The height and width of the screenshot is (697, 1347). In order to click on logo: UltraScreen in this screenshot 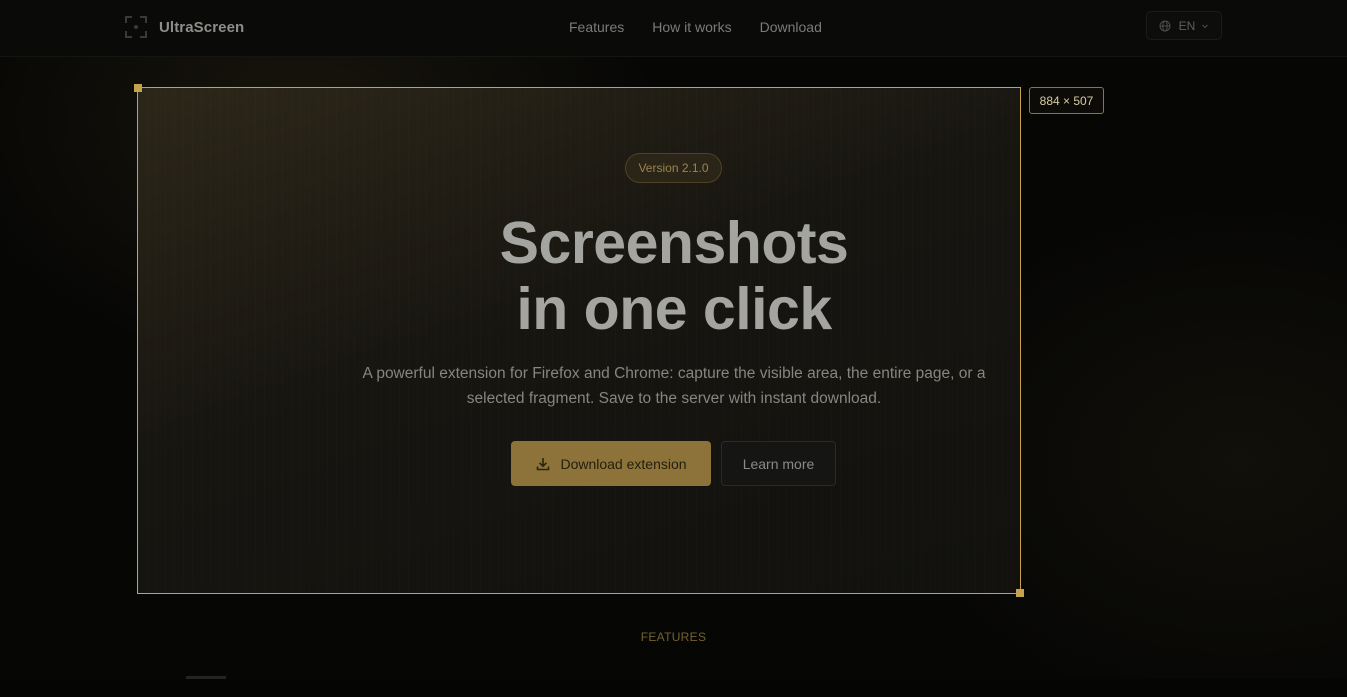, I will do `click(184, 27)`.